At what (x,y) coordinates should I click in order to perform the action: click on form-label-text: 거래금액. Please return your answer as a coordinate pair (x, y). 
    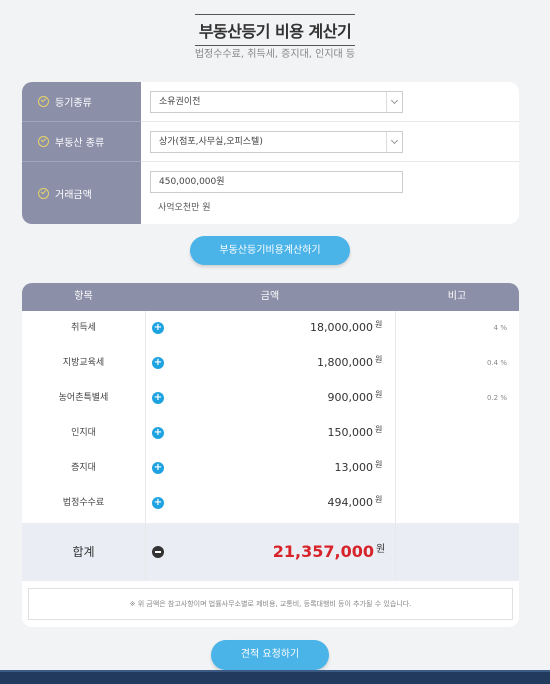
    Looking at the image, I should click on (73, 195).